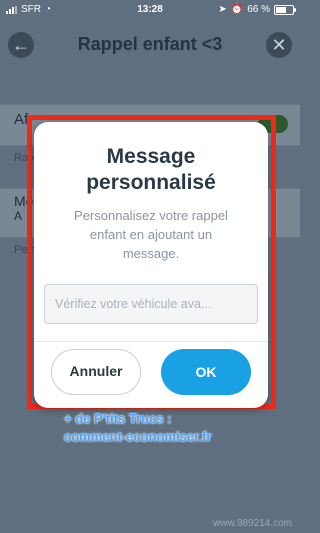 This screenshot has width=320, height=533. I want to click on nav-bar: ← Rappel enfant <3 ✕, so click(150, 46).